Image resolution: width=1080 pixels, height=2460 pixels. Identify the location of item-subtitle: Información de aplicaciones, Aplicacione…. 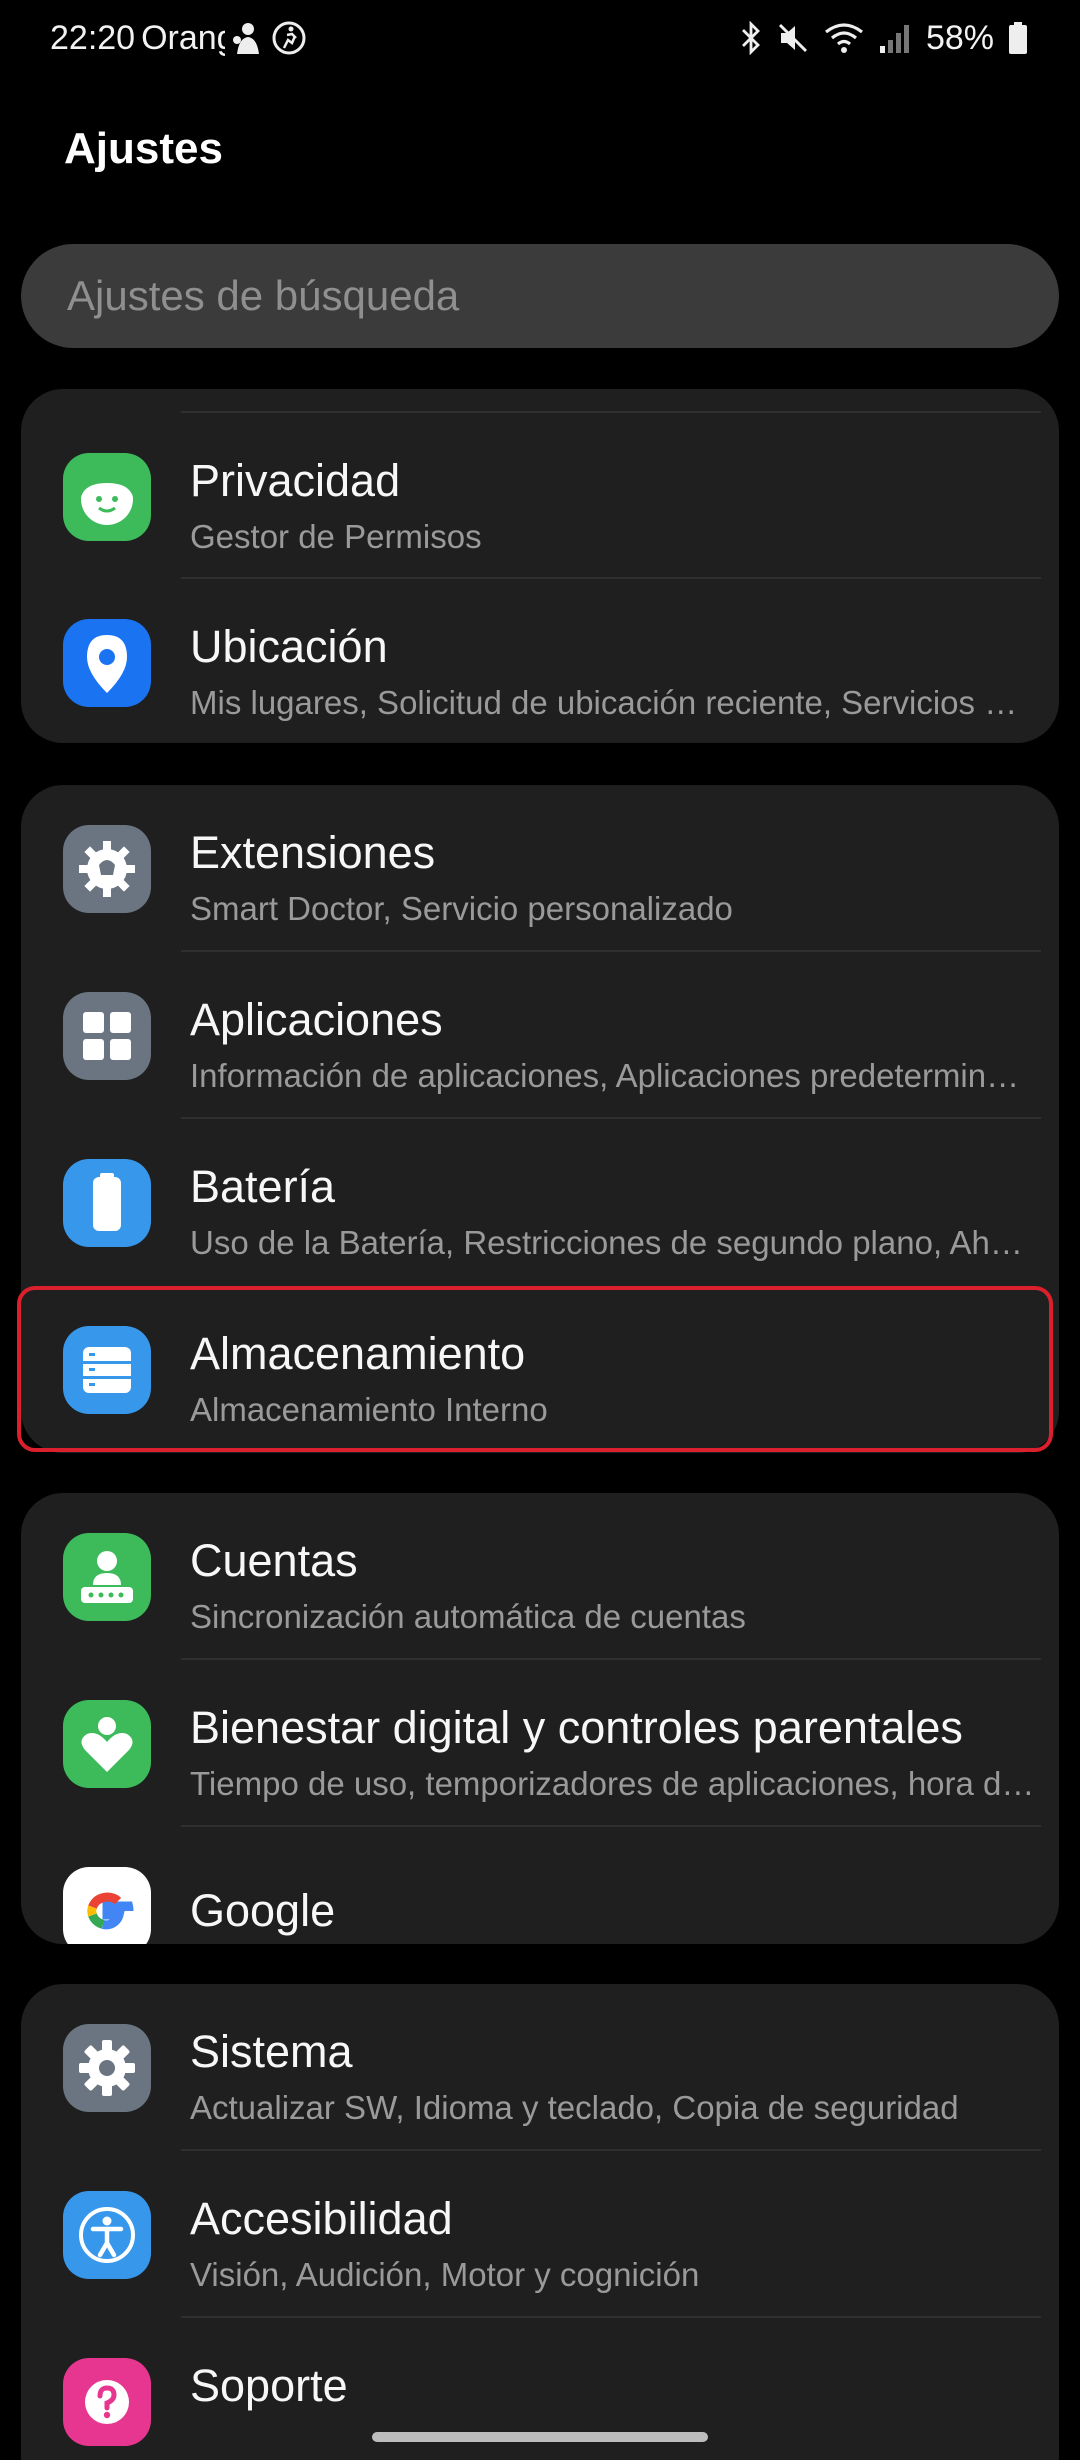
(612, 1075).